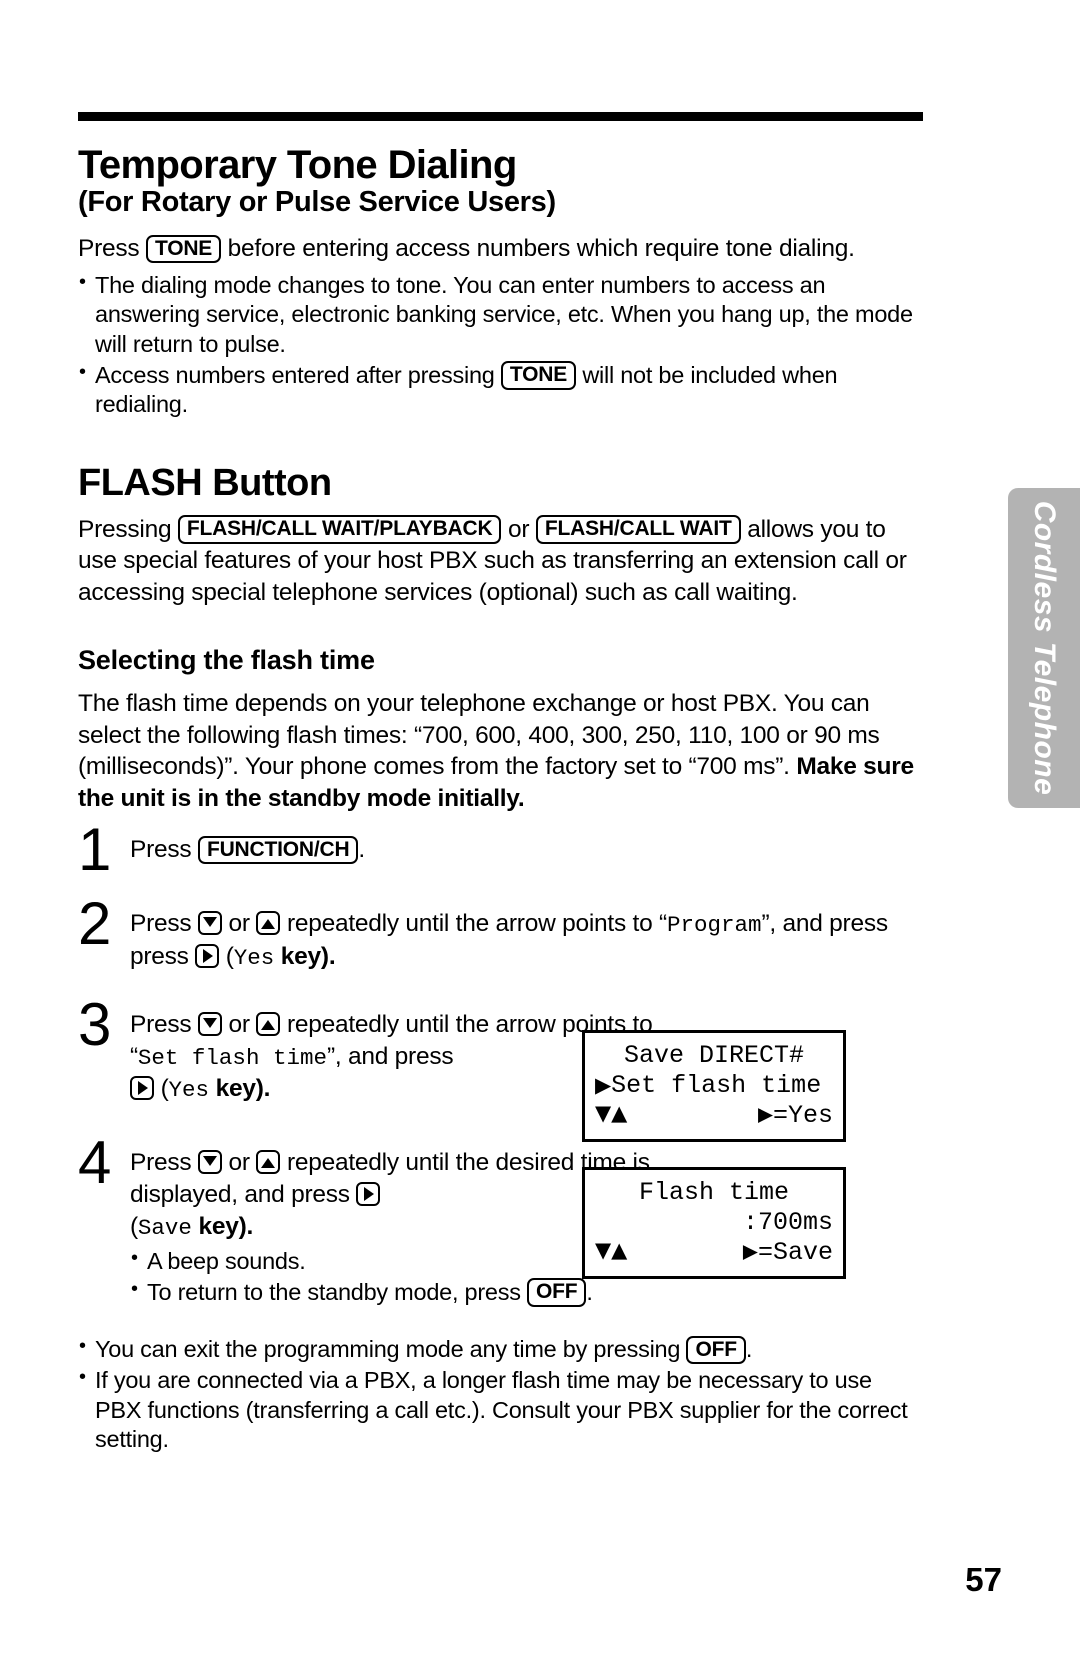 This screenshot has height=1669, width=1080. I want to click on step-4-number: 4, so click(95, 1163).